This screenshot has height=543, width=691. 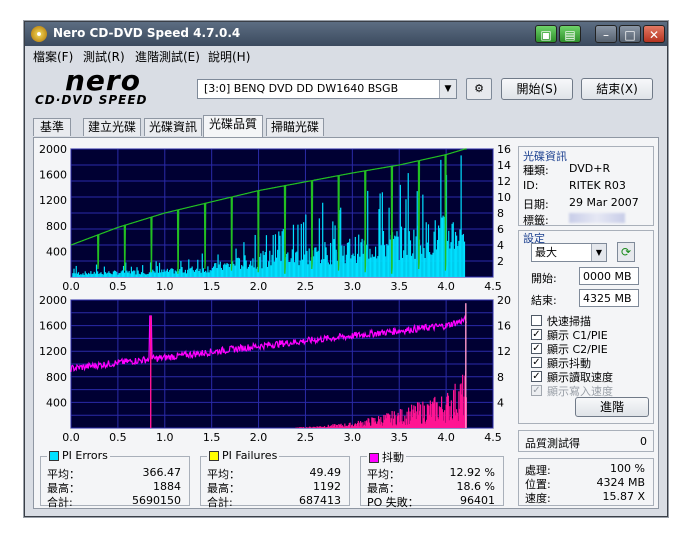 I want to click on plot-0-x-tick: 3.5, so click(x=399, y=286).